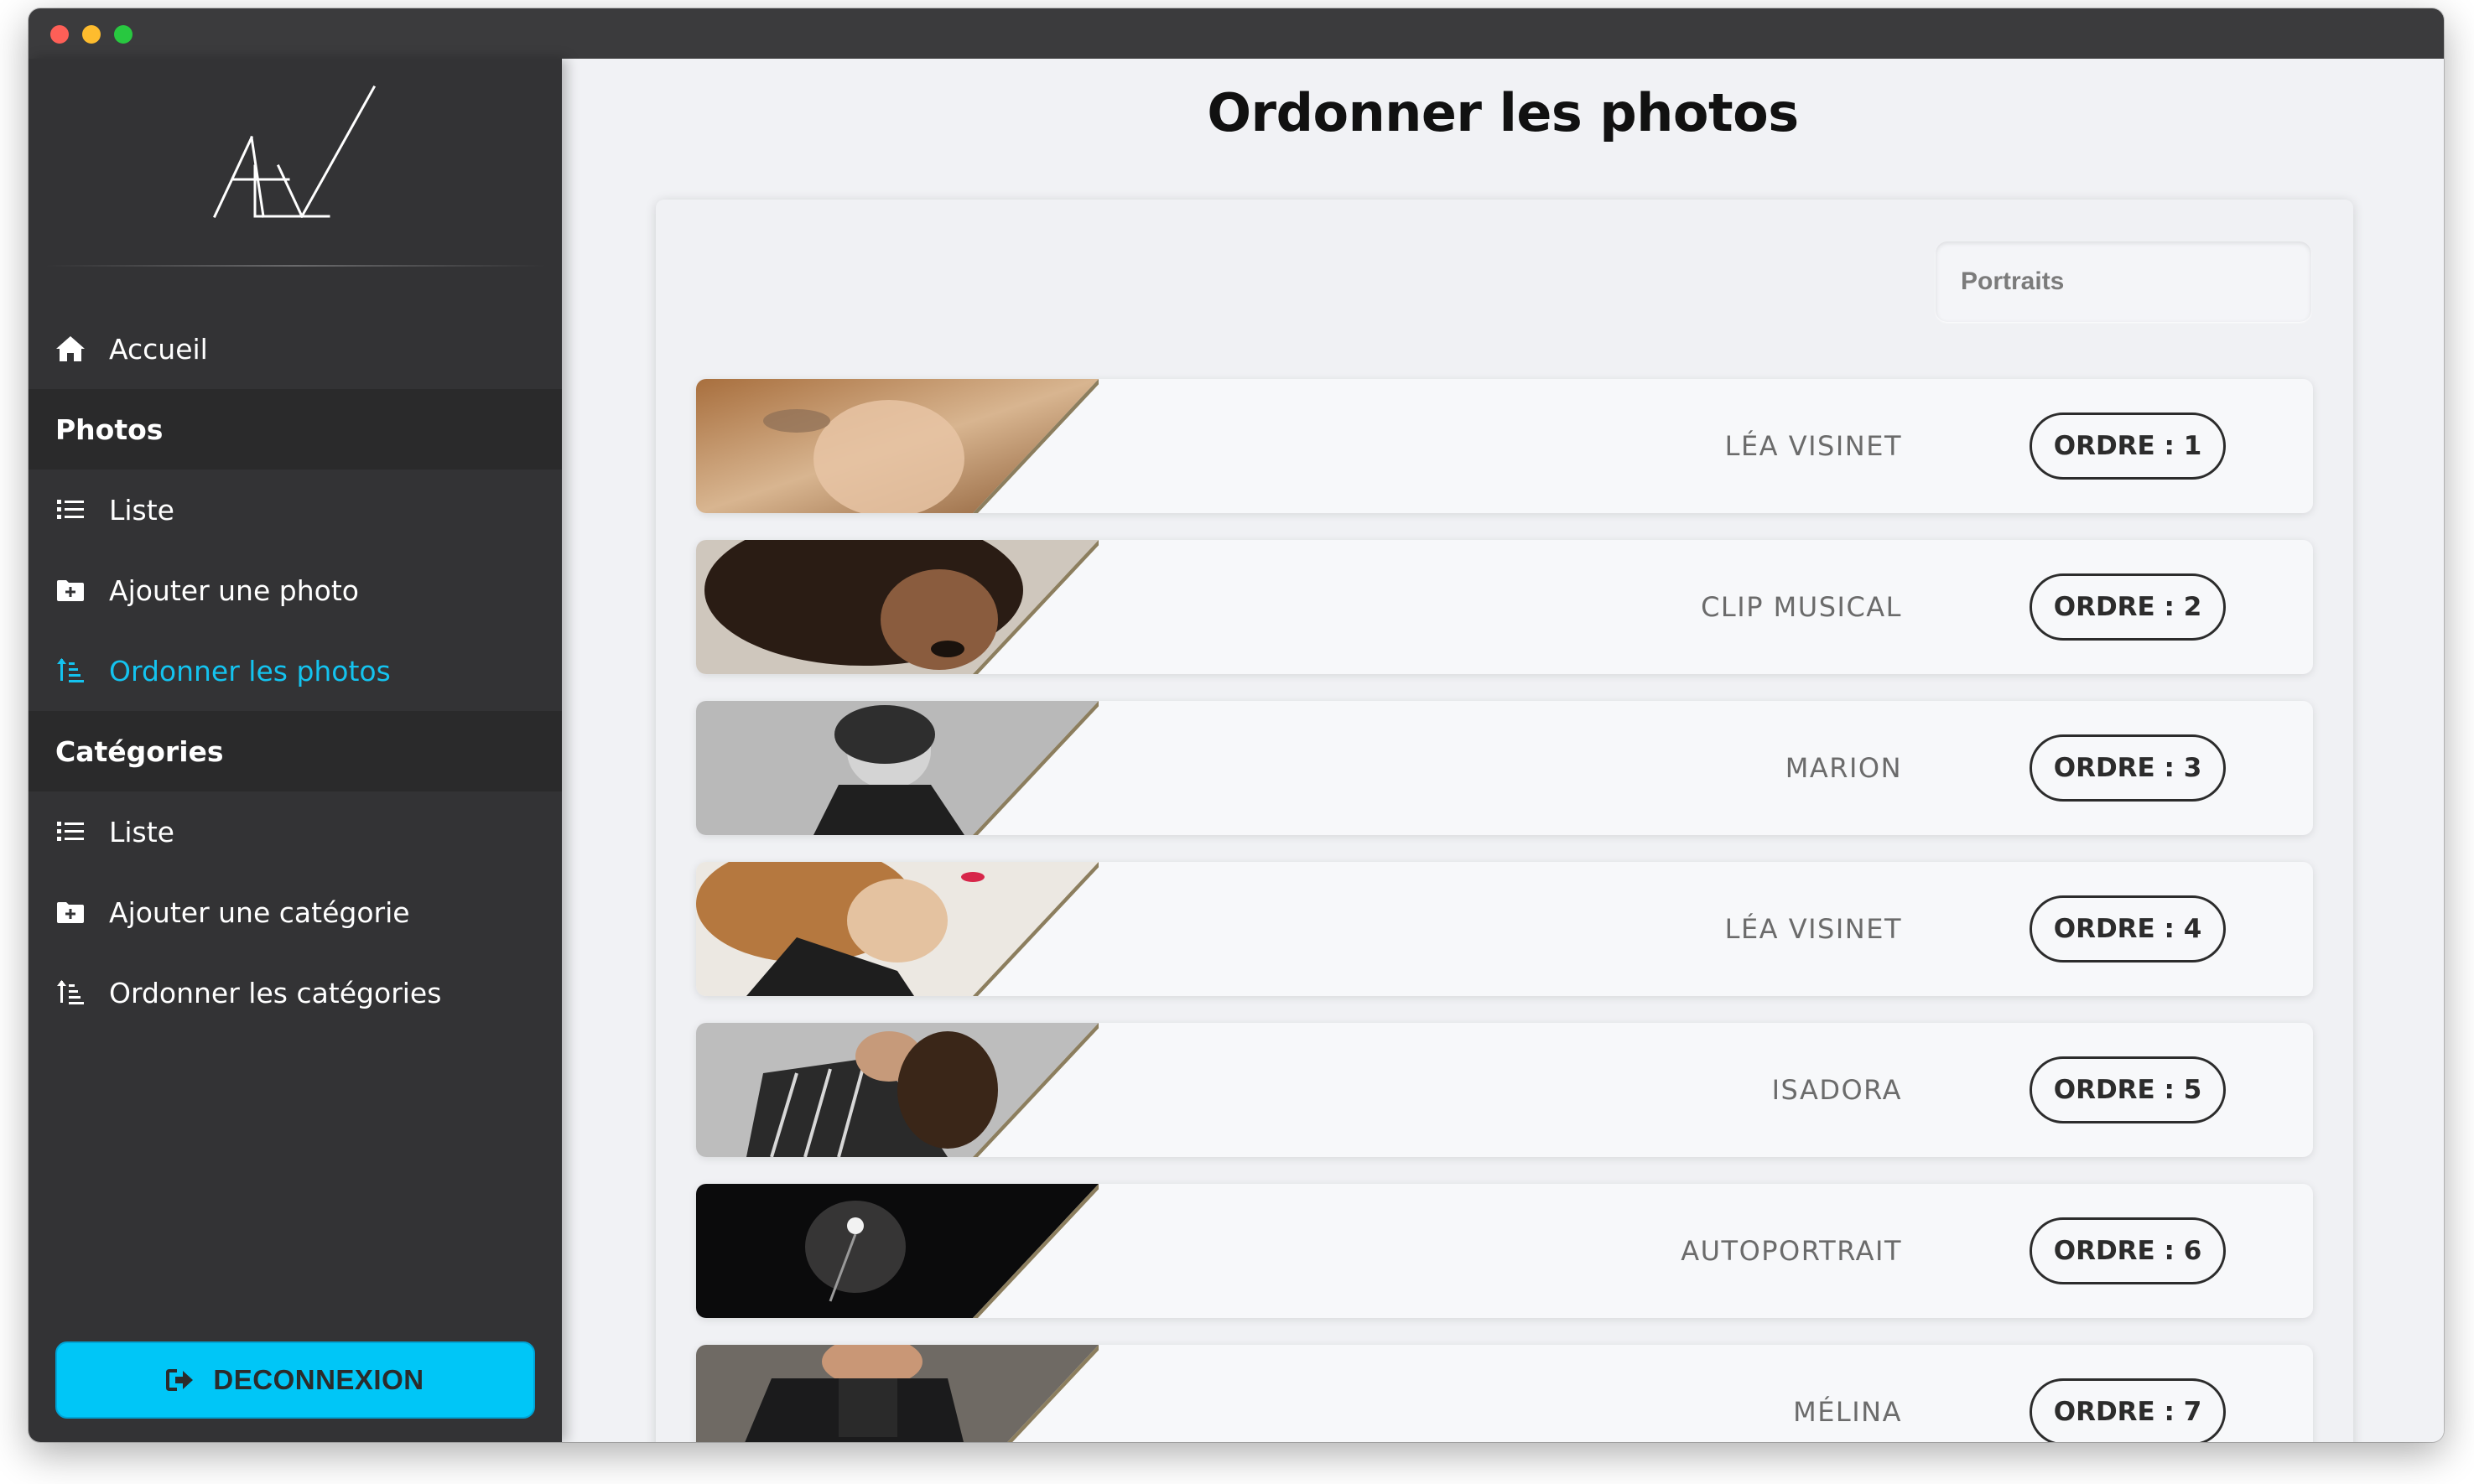 The height and width of the screenshot is (1484, 2474). I want to click on maximize-window-button, so click(124, 34).